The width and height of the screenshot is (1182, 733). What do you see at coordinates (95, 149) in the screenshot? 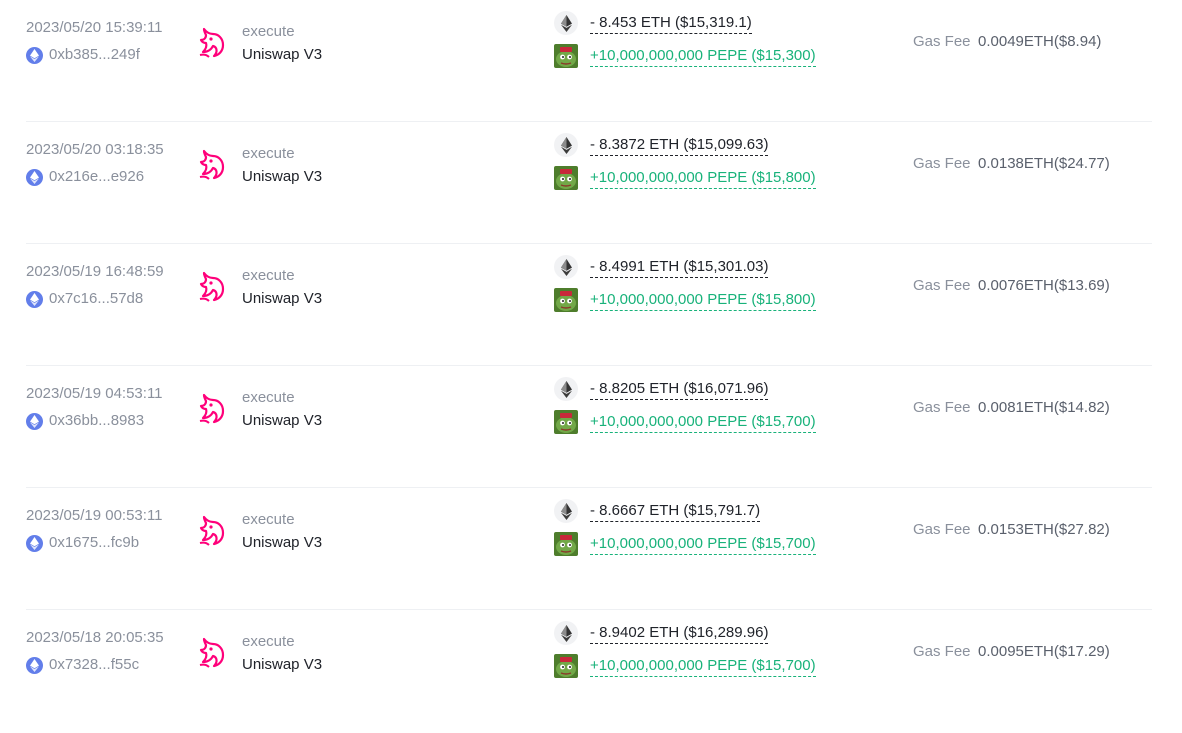
I see `transaction-time: 2023/05/20 03:18:35` at bounding box center [95, 149].